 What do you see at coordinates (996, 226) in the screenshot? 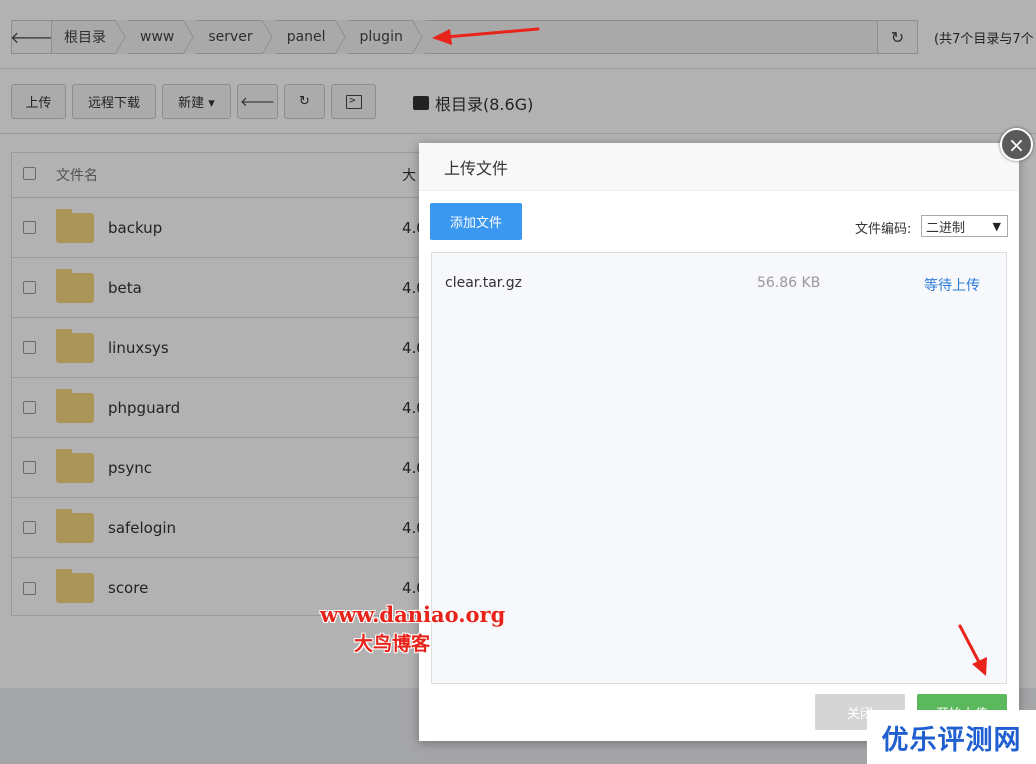
I see `caret-down-icon: ▼` at bounding box center [996, 226].